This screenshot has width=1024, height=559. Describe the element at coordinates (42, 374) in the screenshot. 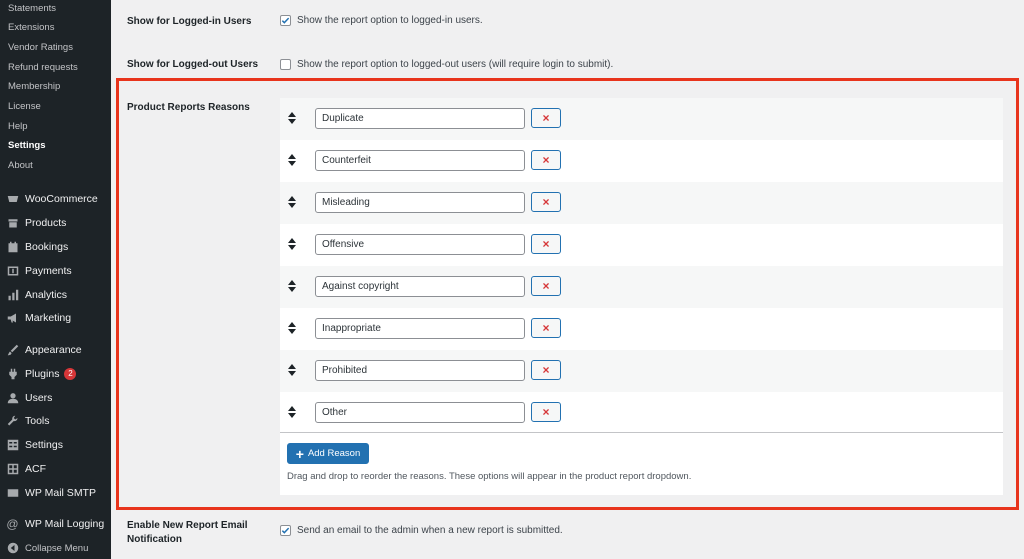

I see `menu-label: Plugins` at that location.